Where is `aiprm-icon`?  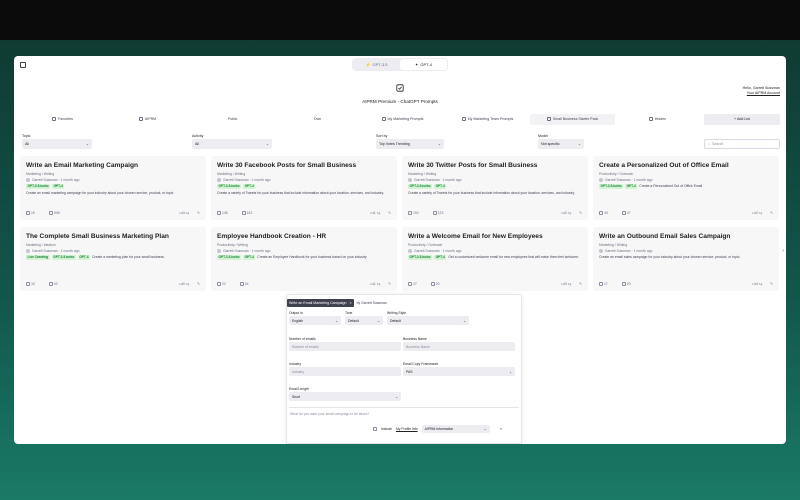 aiprm-icon is located at coordinates (140, 119).